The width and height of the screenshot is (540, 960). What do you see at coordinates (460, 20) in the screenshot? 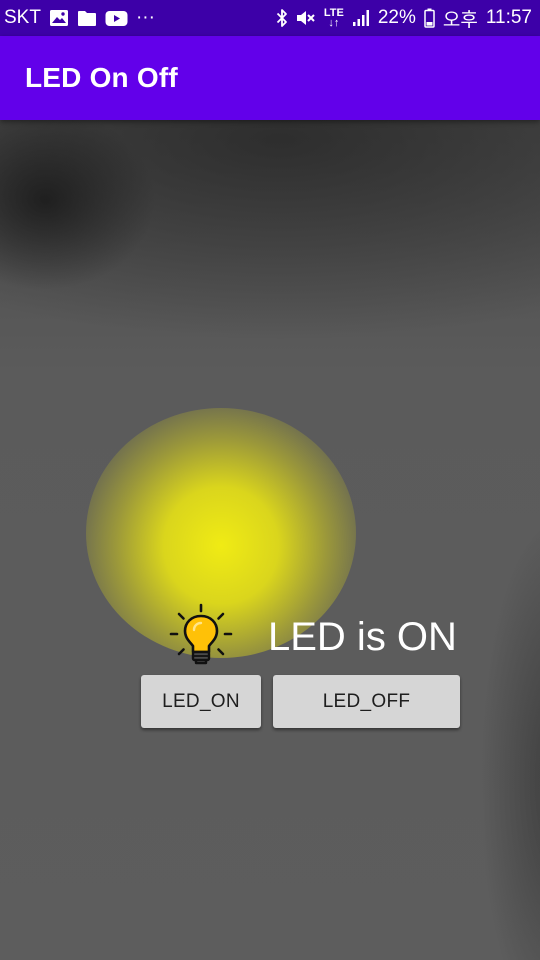
I see `am-pm-label: 오후` at bounding box center [460, 20].